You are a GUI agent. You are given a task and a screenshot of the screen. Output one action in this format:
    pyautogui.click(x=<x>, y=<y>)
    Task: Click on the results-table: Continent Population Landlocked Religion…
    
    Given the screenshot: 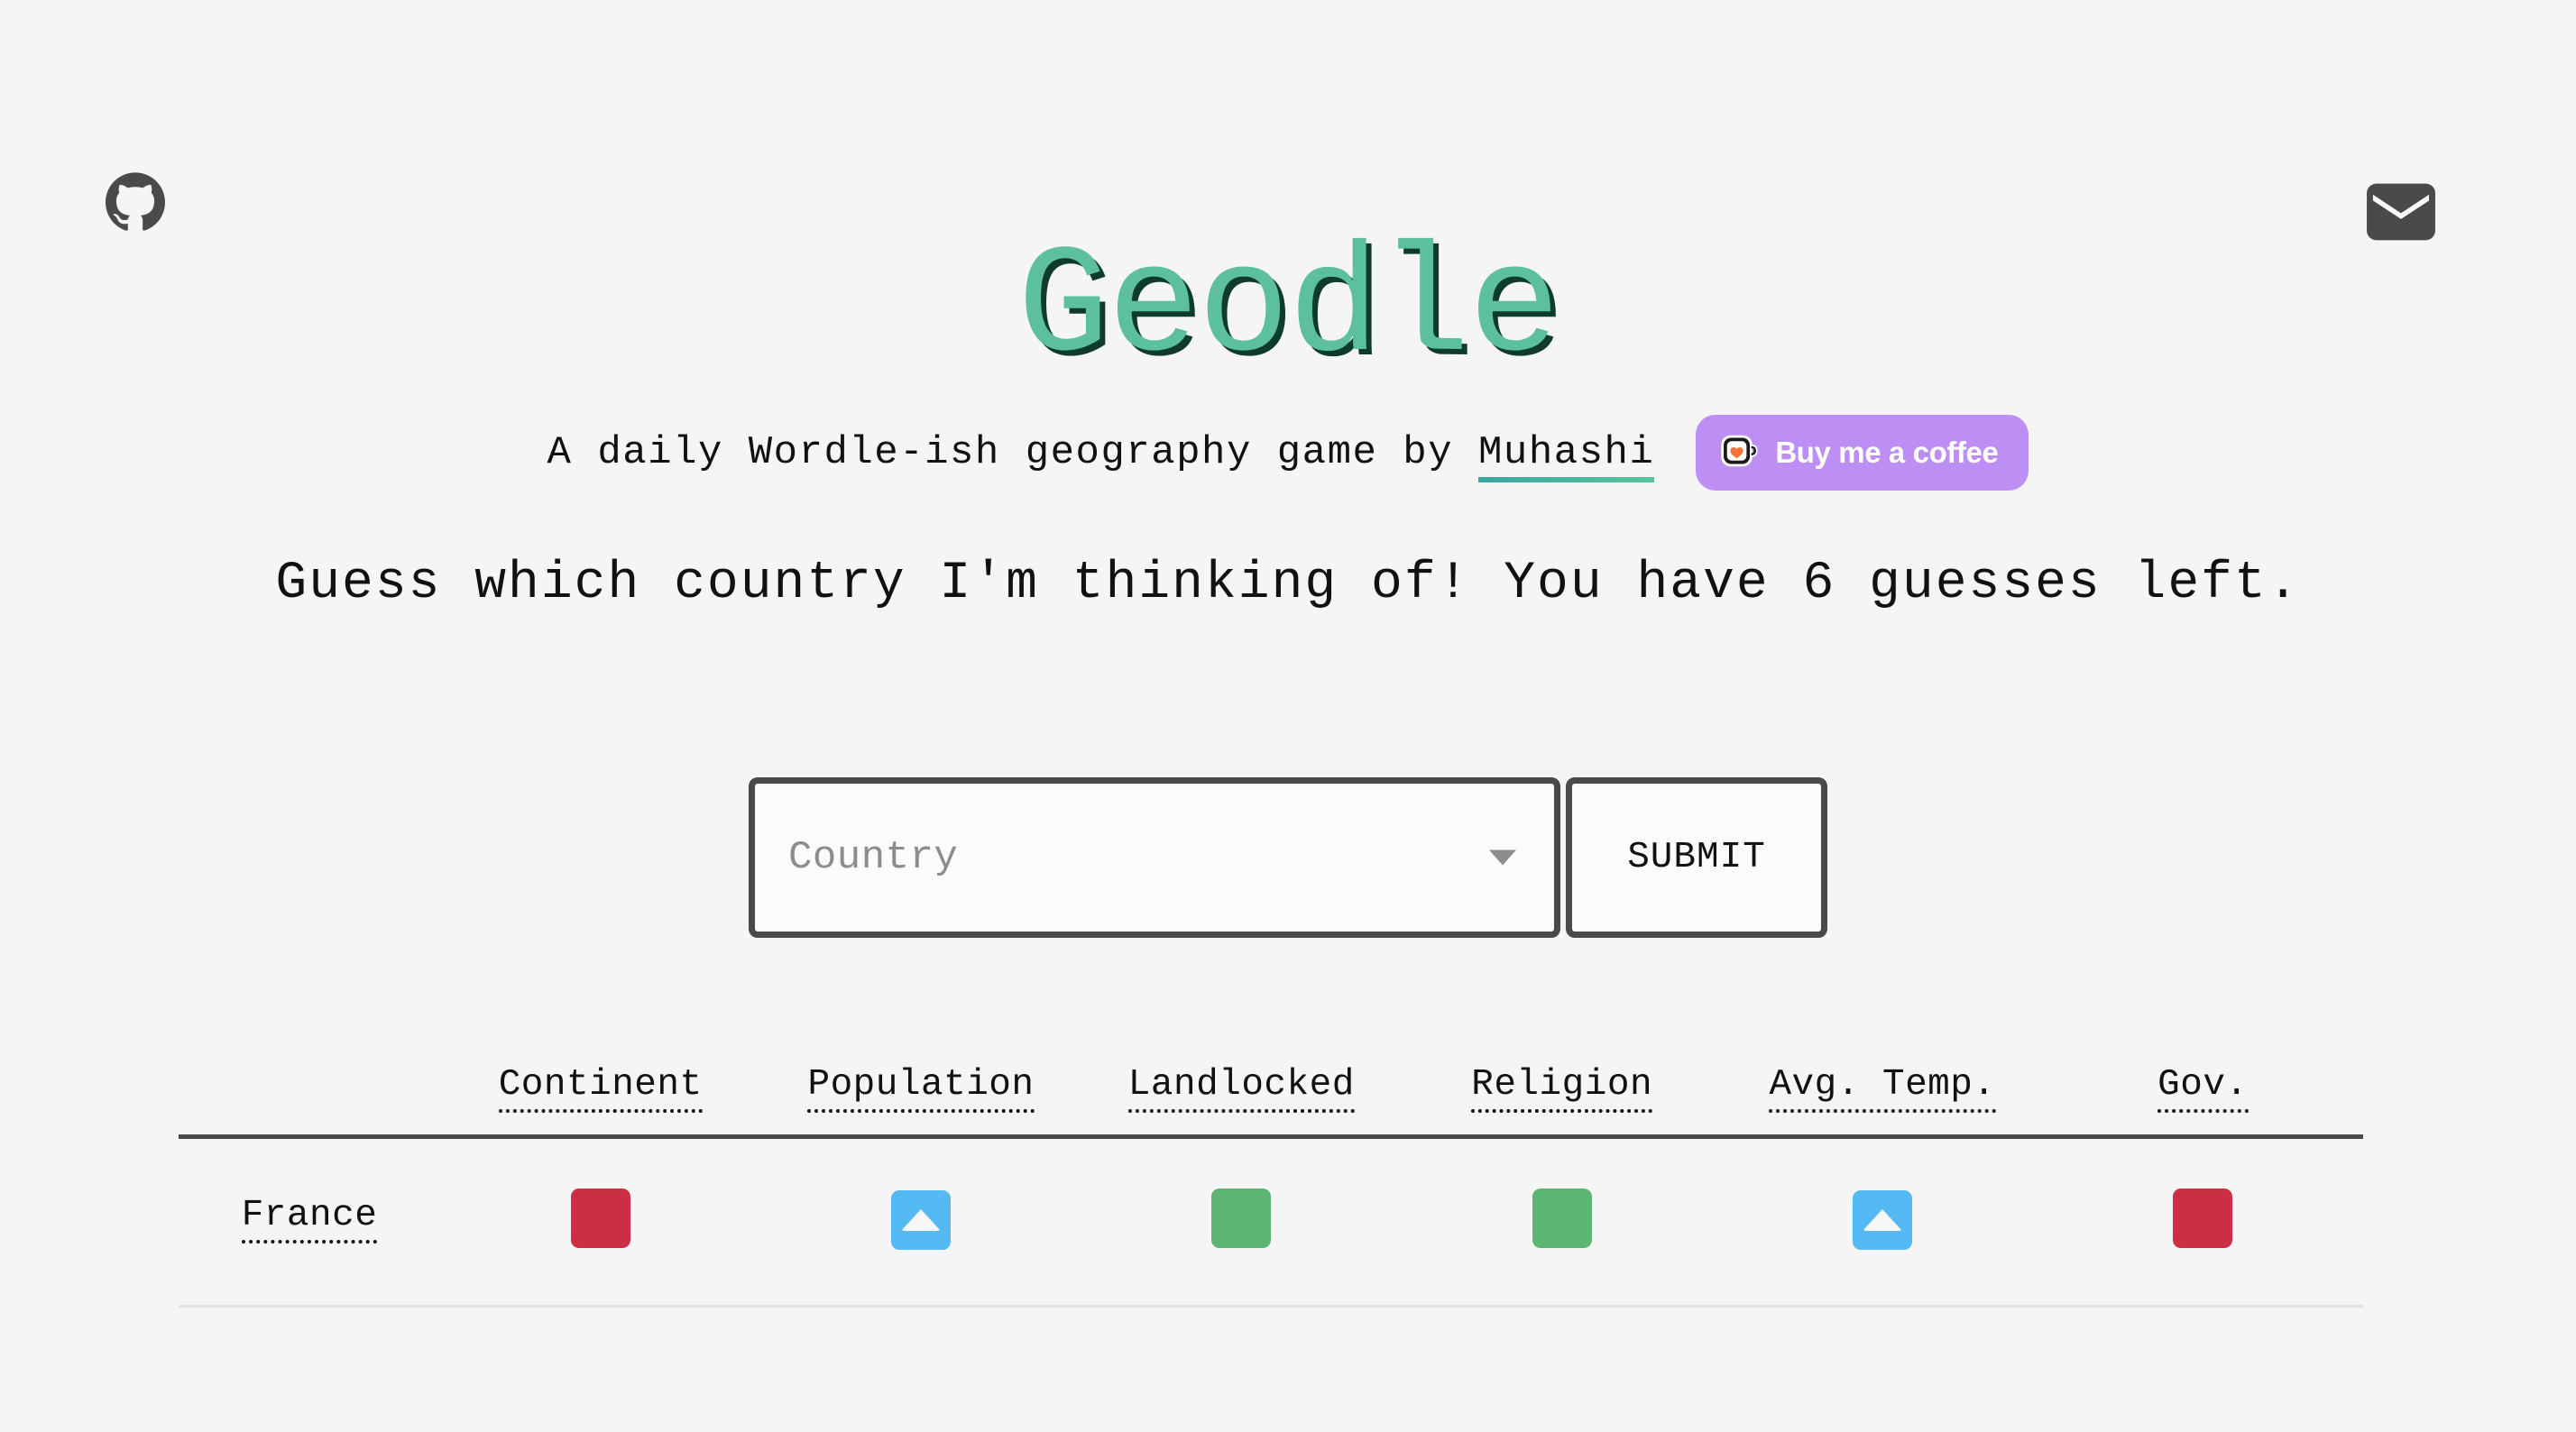 What is the action you would take?
    pyautogui.click(x=1271, y=1186)
    